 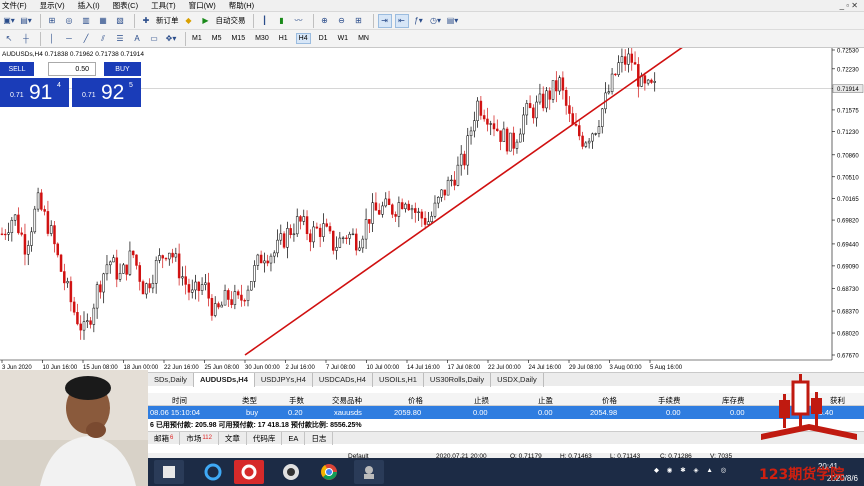 What do you see at coordinates (202, 5) in the screenshot?
I see `menu-window: 窗口(W)` at bounding box center [202, 5].